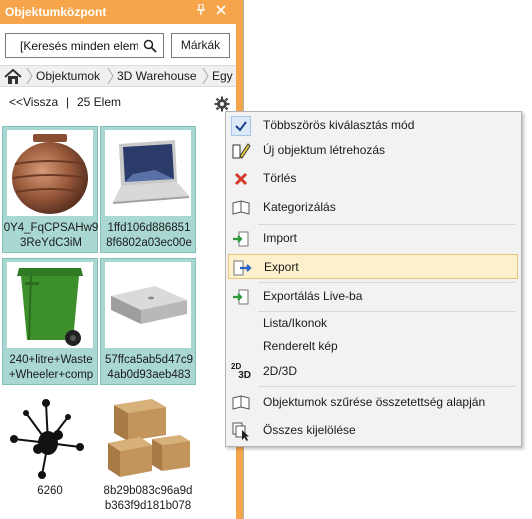 Image resolution: width=532 pixels, height=519 pixels. What do you see at coordinates (200, 45) in the screenshot?
I see `brands-button: Márkák` at bounding box center [200, 45].